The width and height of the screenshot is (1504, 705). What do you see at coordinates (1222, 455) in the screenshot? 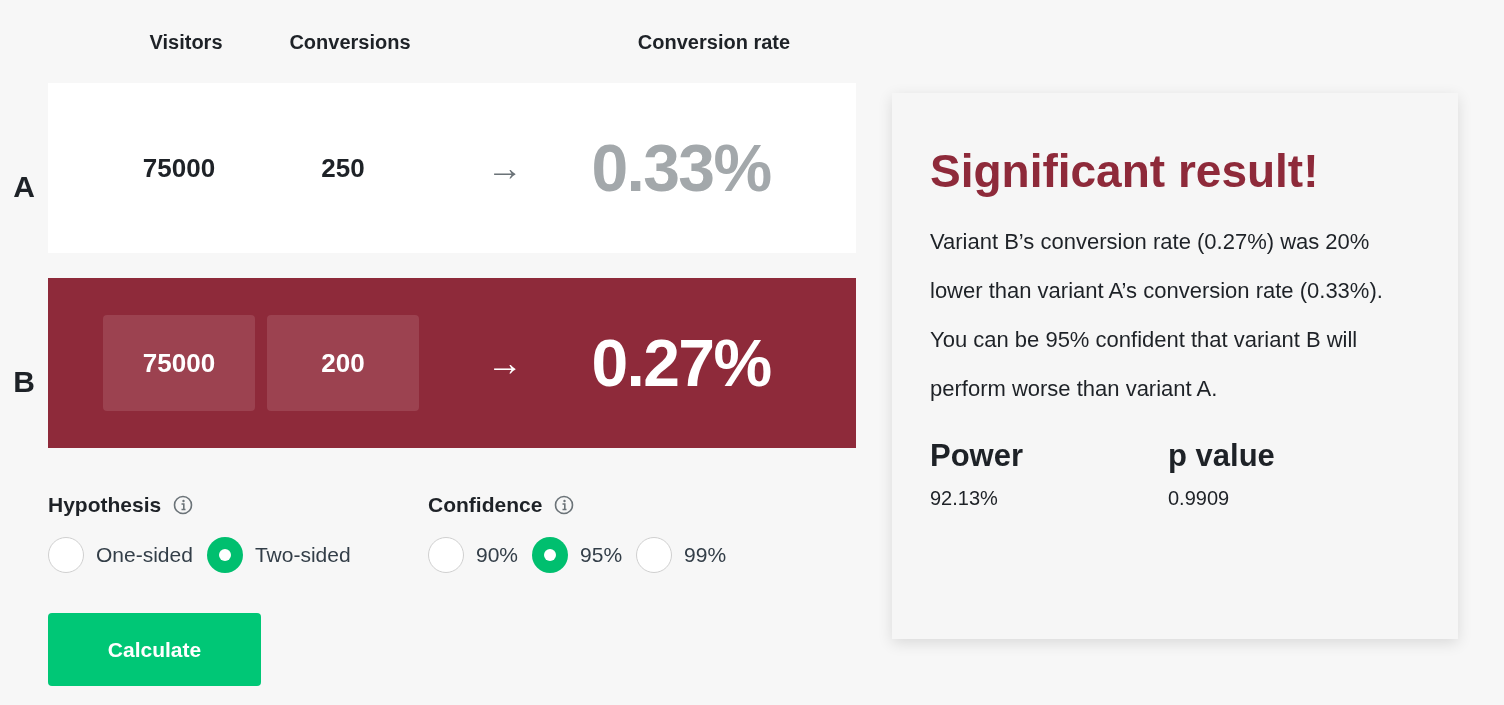
I see `stat-label: p value` at bounding box center [1222, 455].